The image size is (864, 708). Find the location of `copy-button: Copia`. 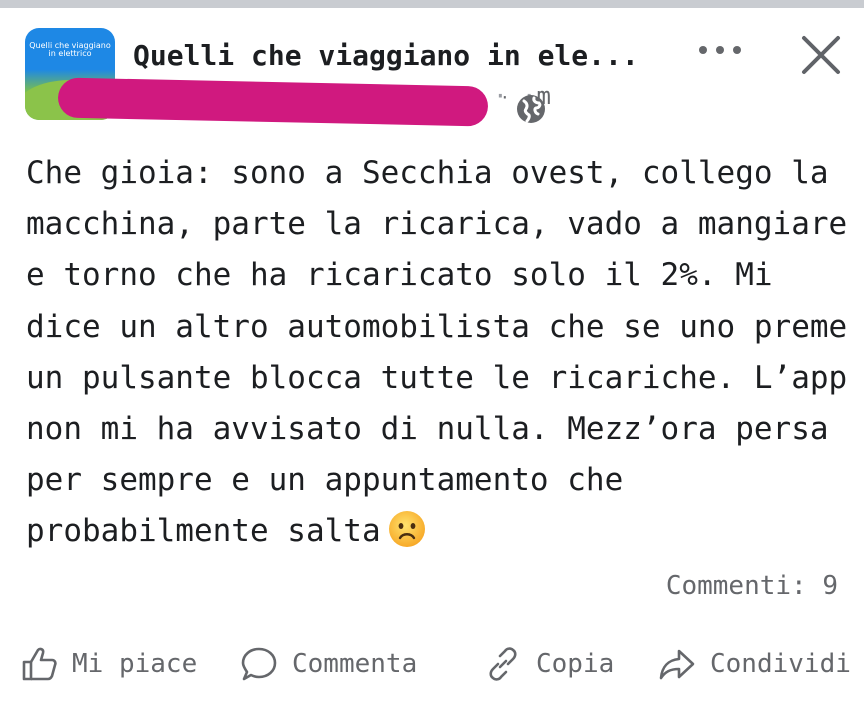

copy-button: Copia is located at coordinates (549, 664).